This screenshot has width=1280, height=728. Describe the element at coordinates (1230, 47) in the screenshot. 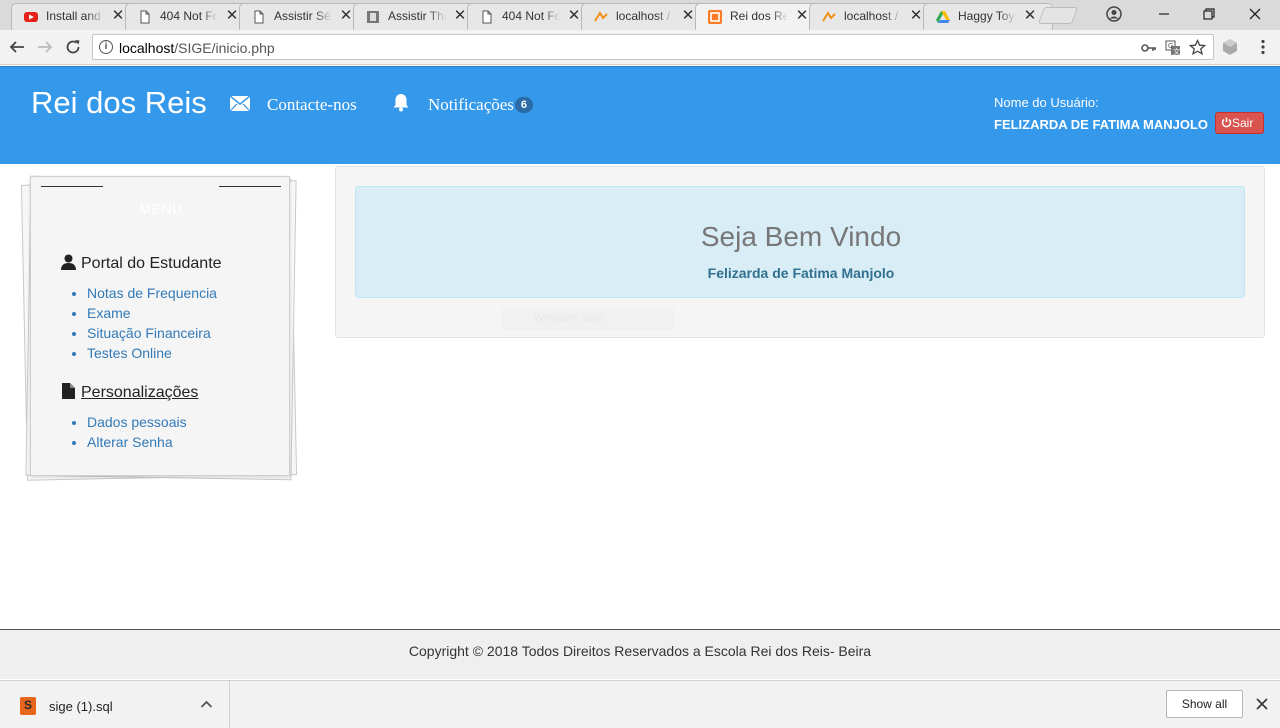

I see `extension-icon` at that location.